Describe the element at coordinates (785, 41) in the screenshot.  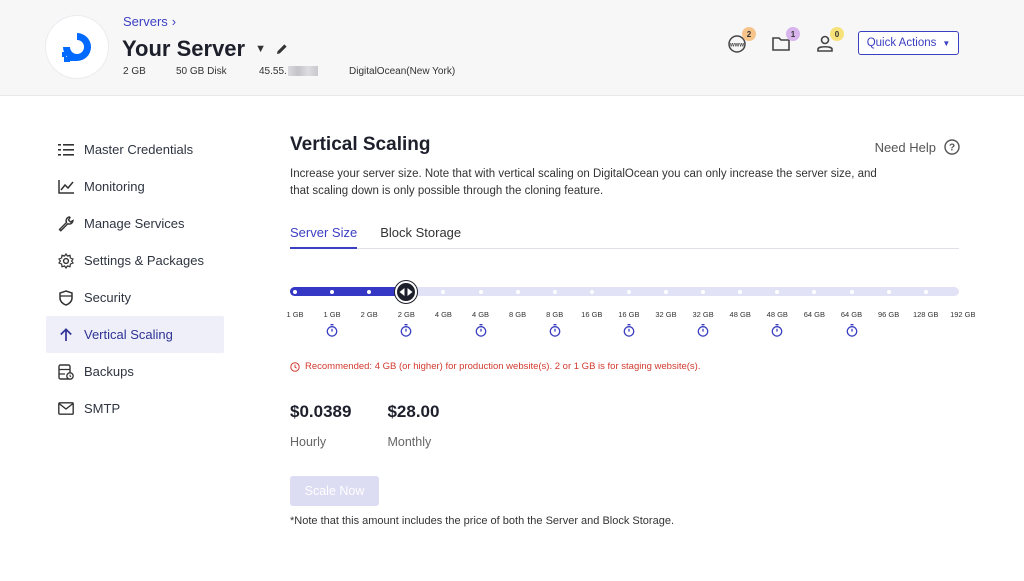
I see `files-button: 1` at that location.